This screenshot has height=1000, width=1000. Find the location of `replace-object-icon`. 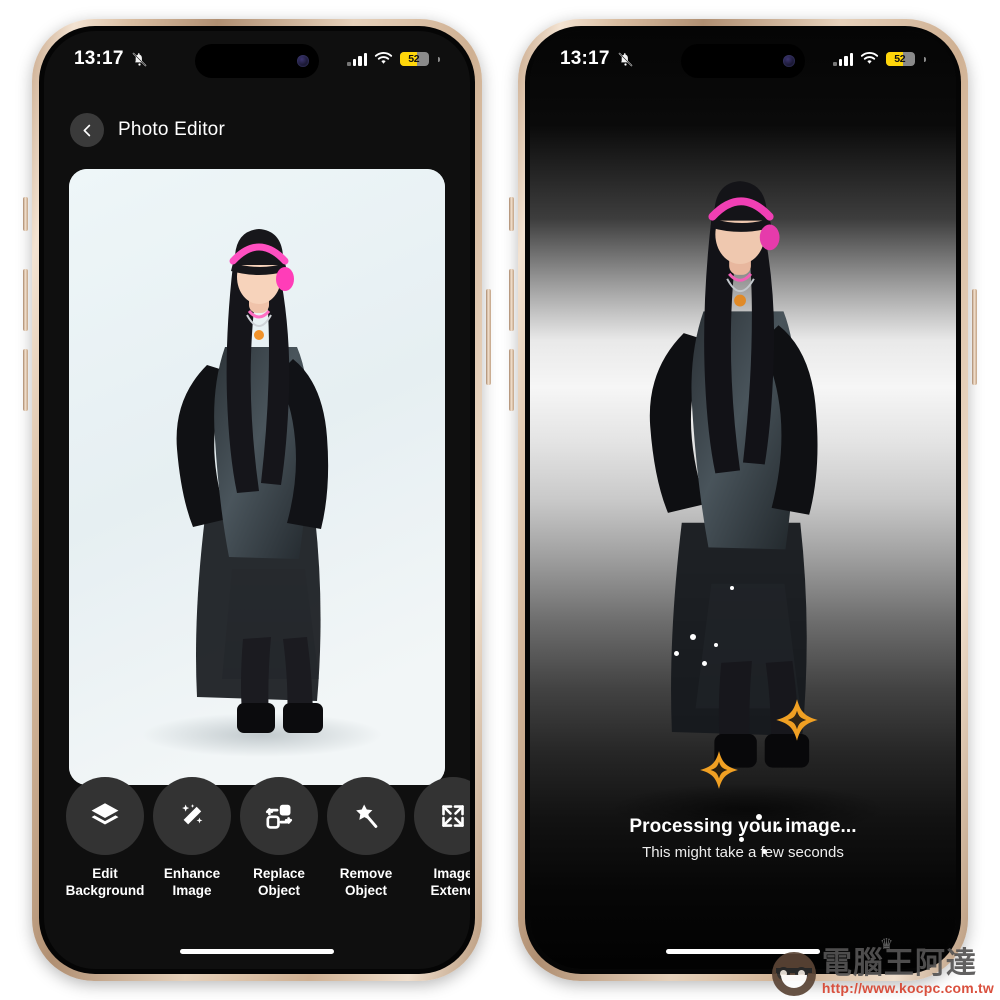

replace-object-icon is located at coordinates (279, 816).